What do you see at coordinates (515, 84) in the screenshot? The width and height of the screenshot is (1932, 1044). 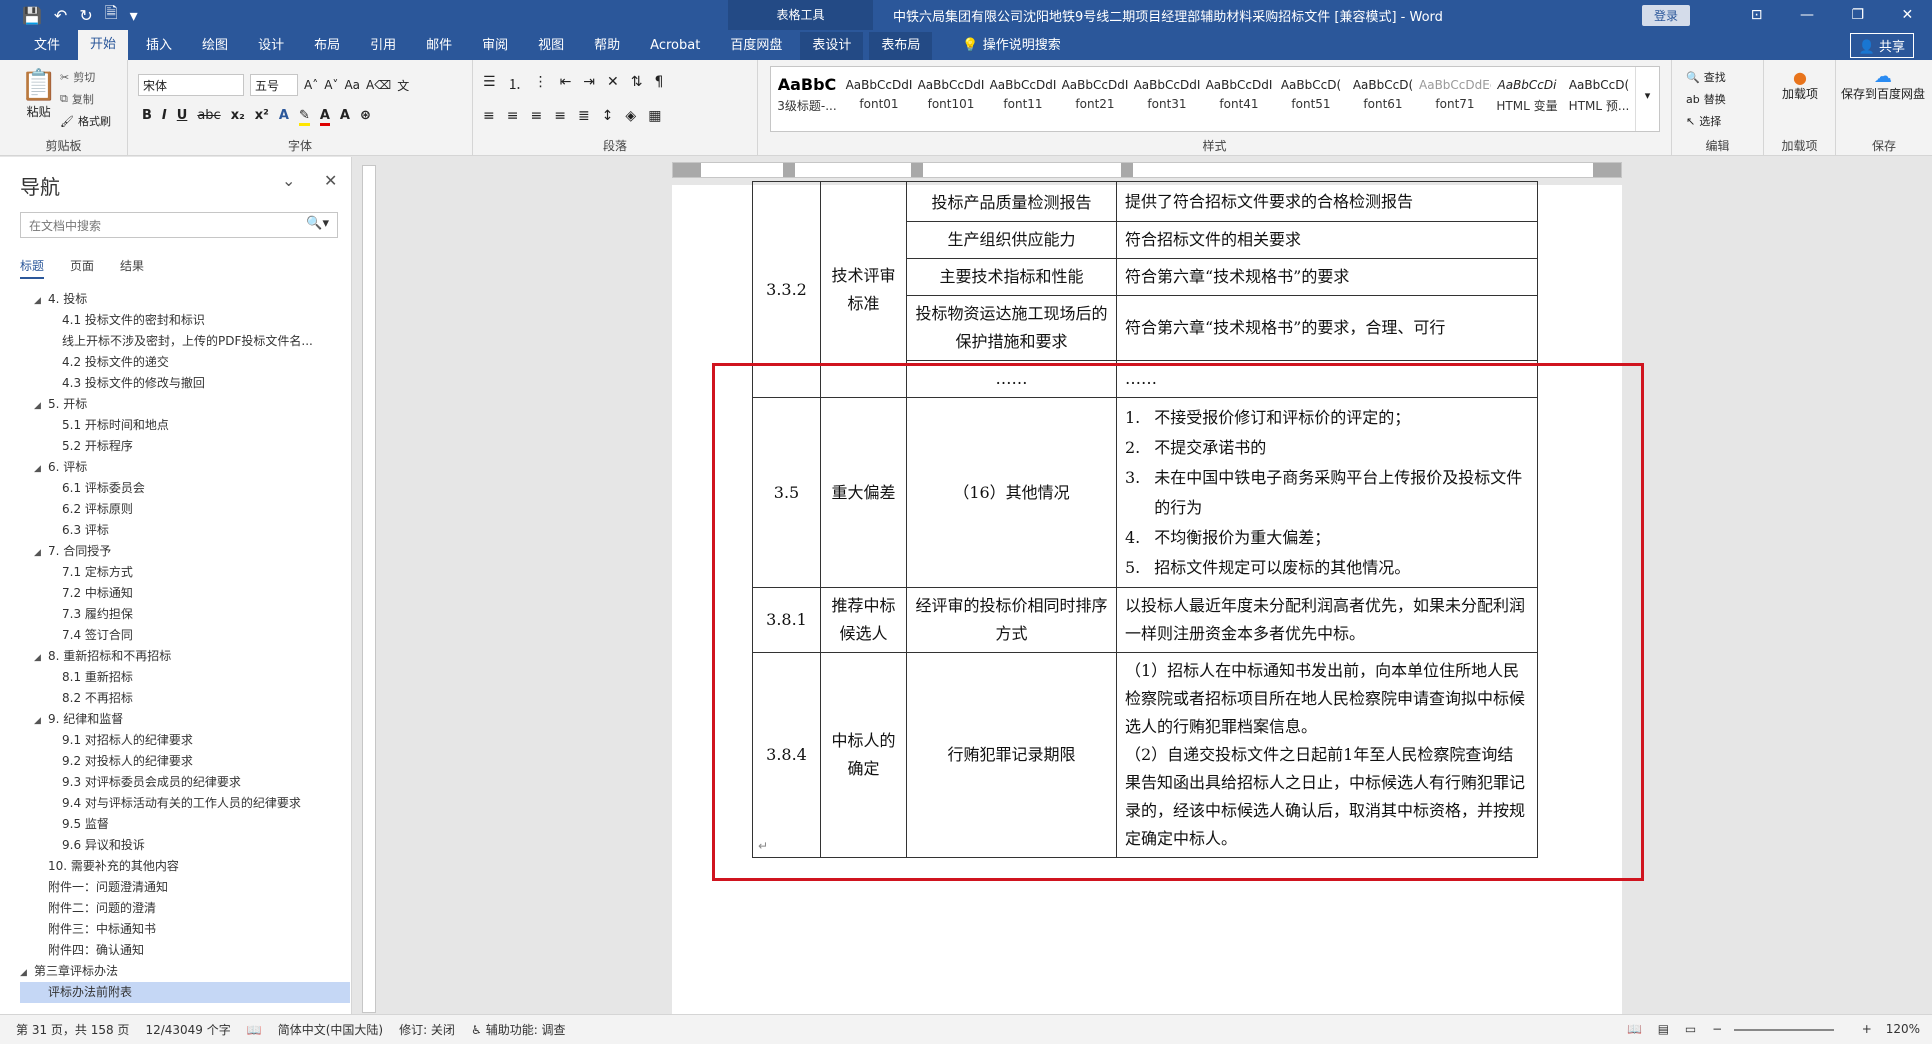 I see `numbering-icon: ⒈` at bounding box center [515, 84].